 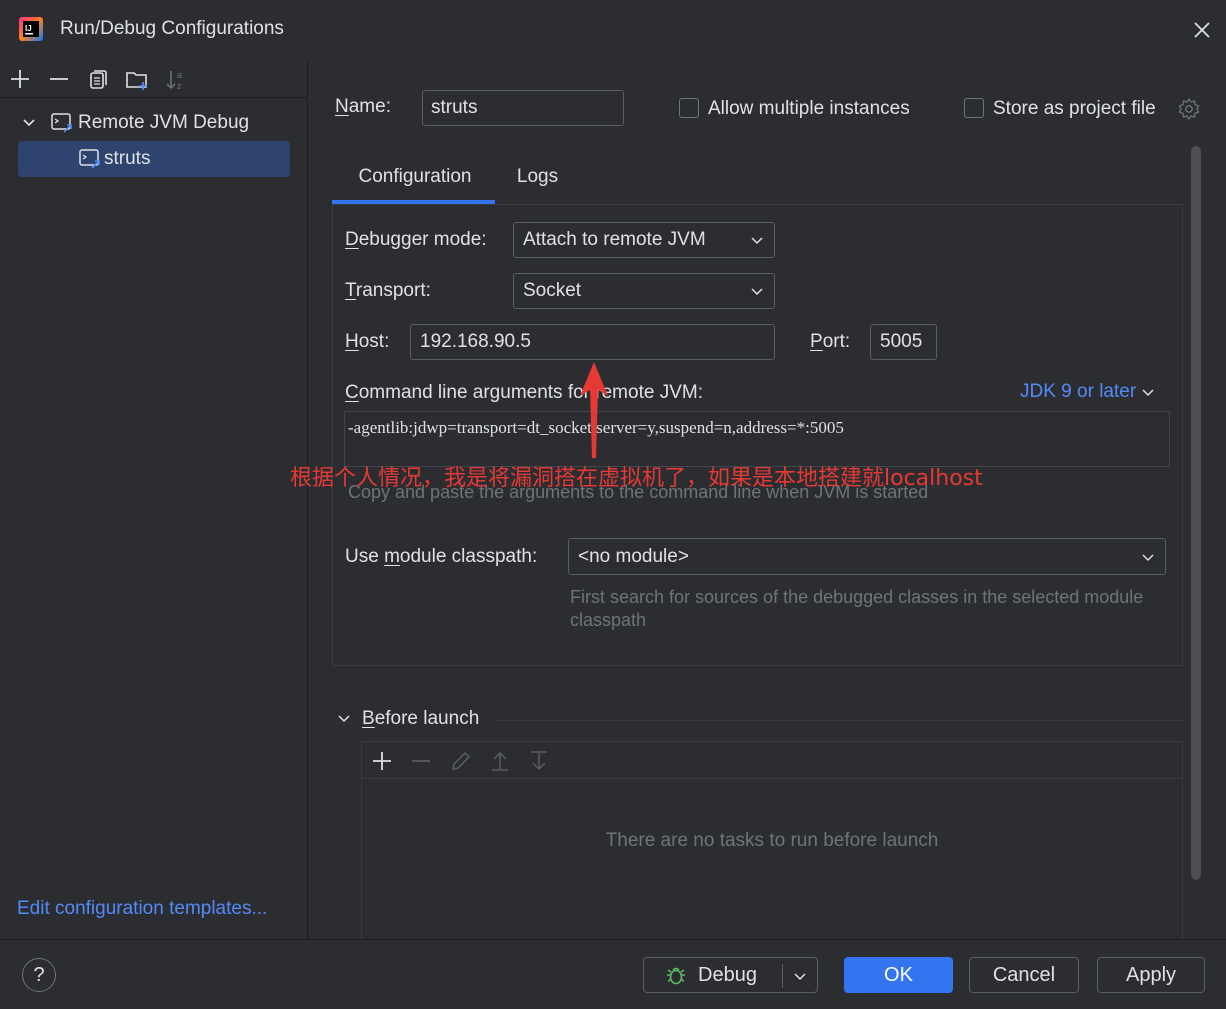 I want to click on port-label: Port:, so click(x=830, y=342).